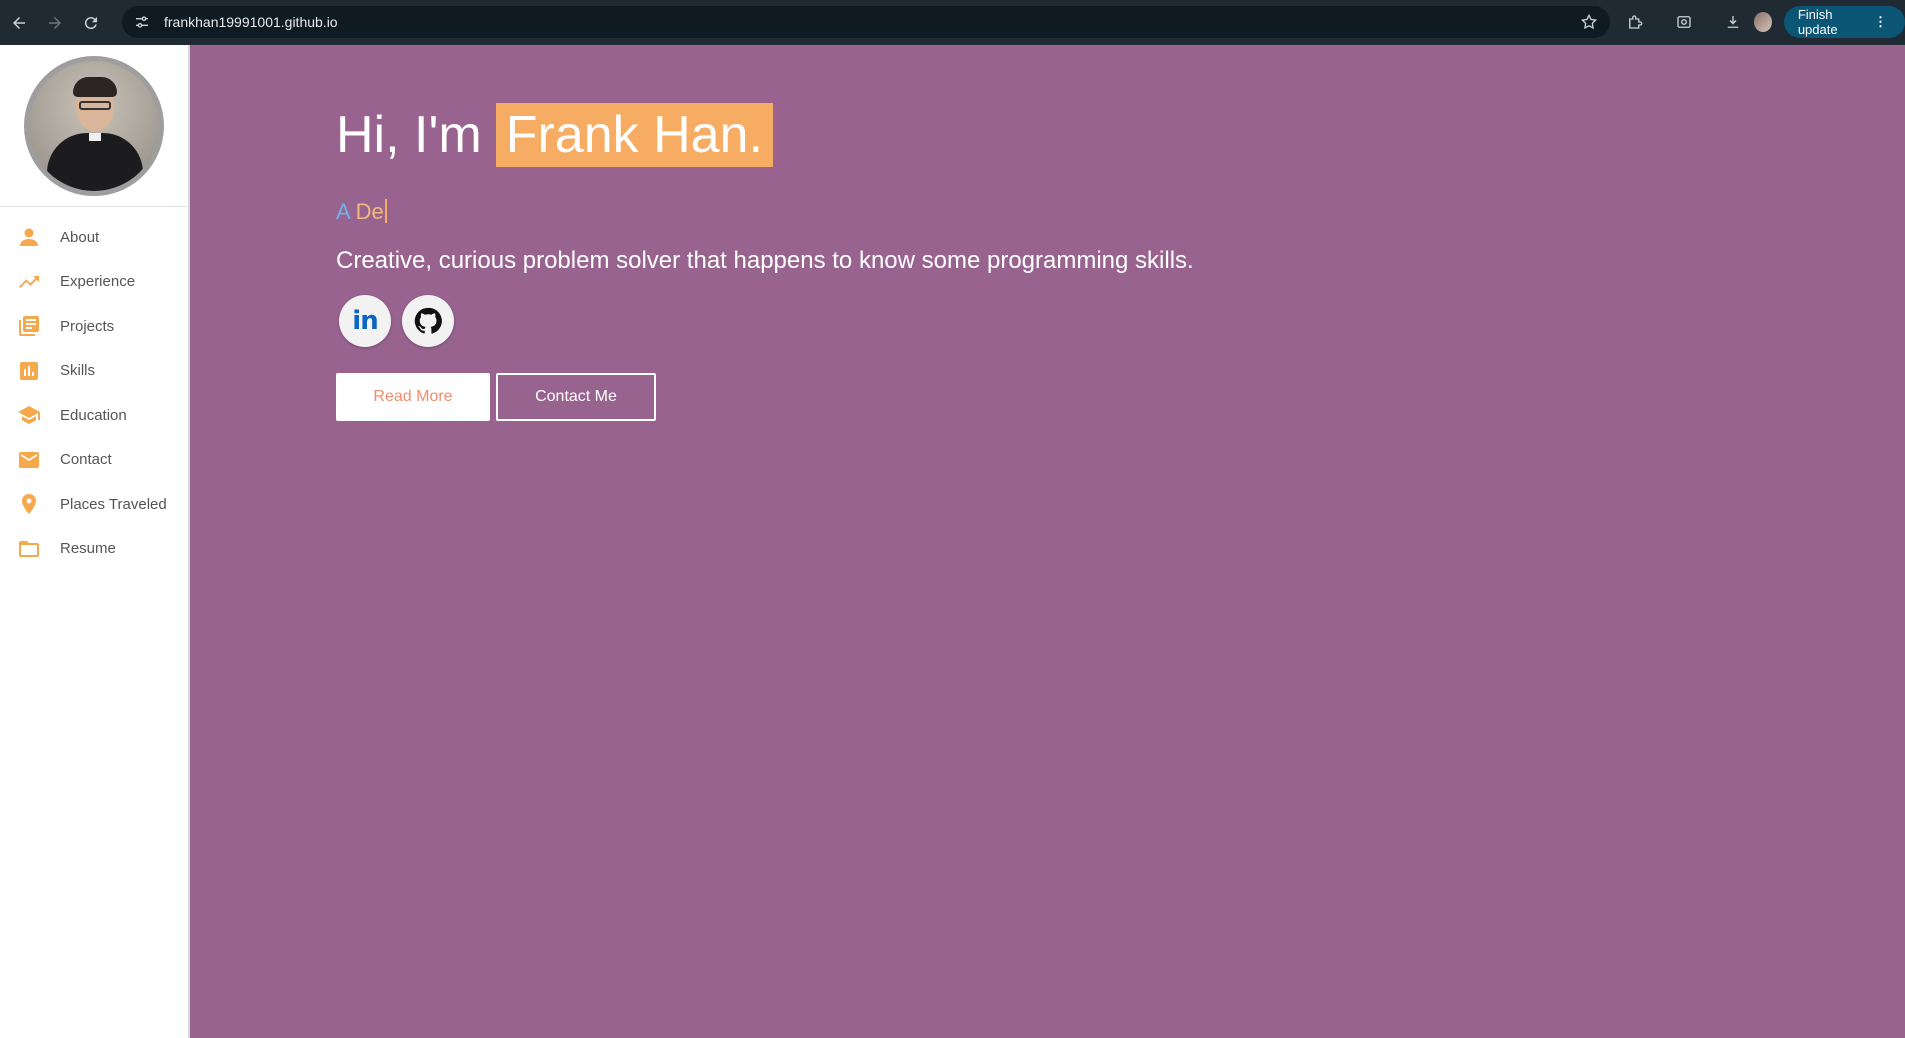  I want to click on profile-avatar, so click(1762, 22).